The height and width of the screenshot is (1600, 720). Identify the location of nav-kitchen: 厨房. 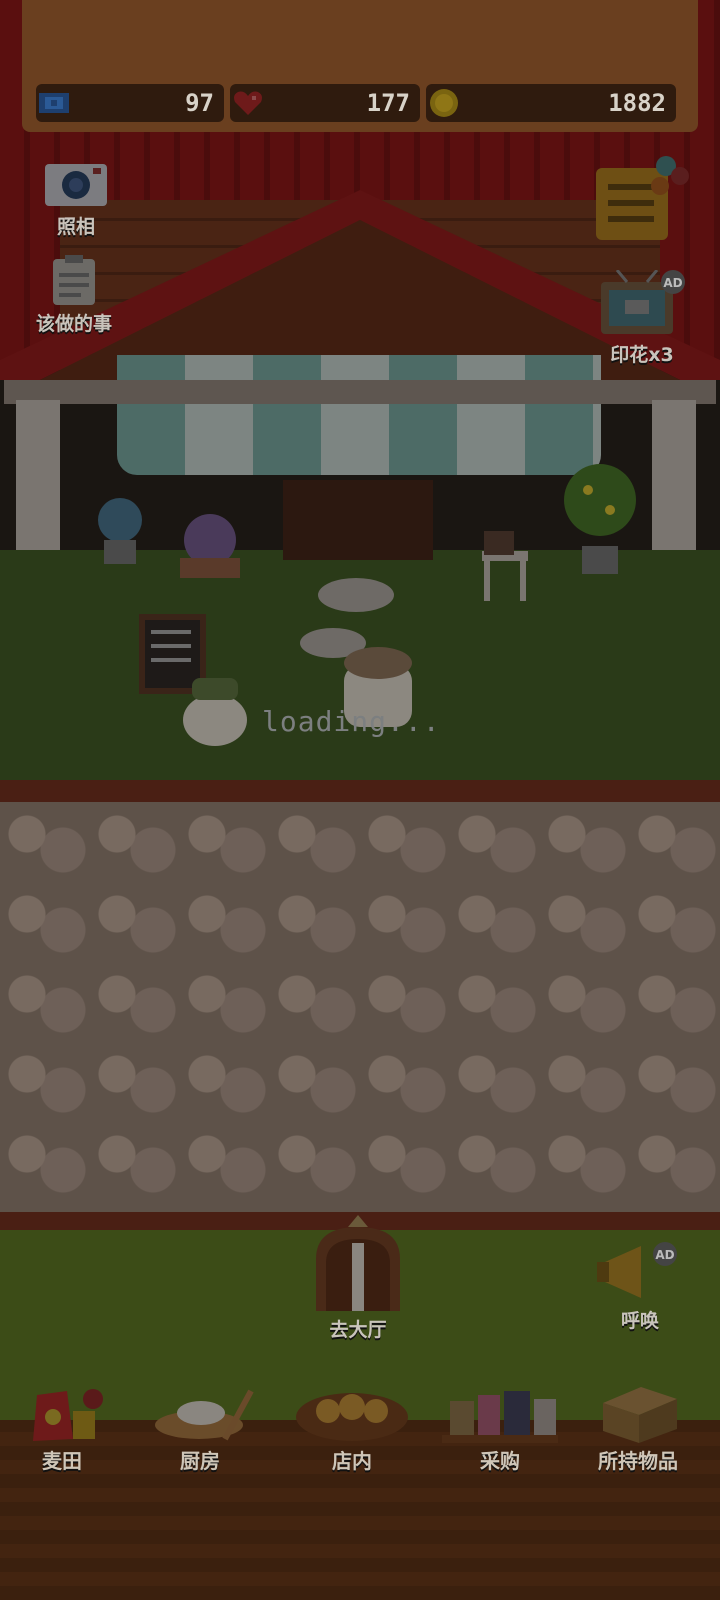
(200, 1420).